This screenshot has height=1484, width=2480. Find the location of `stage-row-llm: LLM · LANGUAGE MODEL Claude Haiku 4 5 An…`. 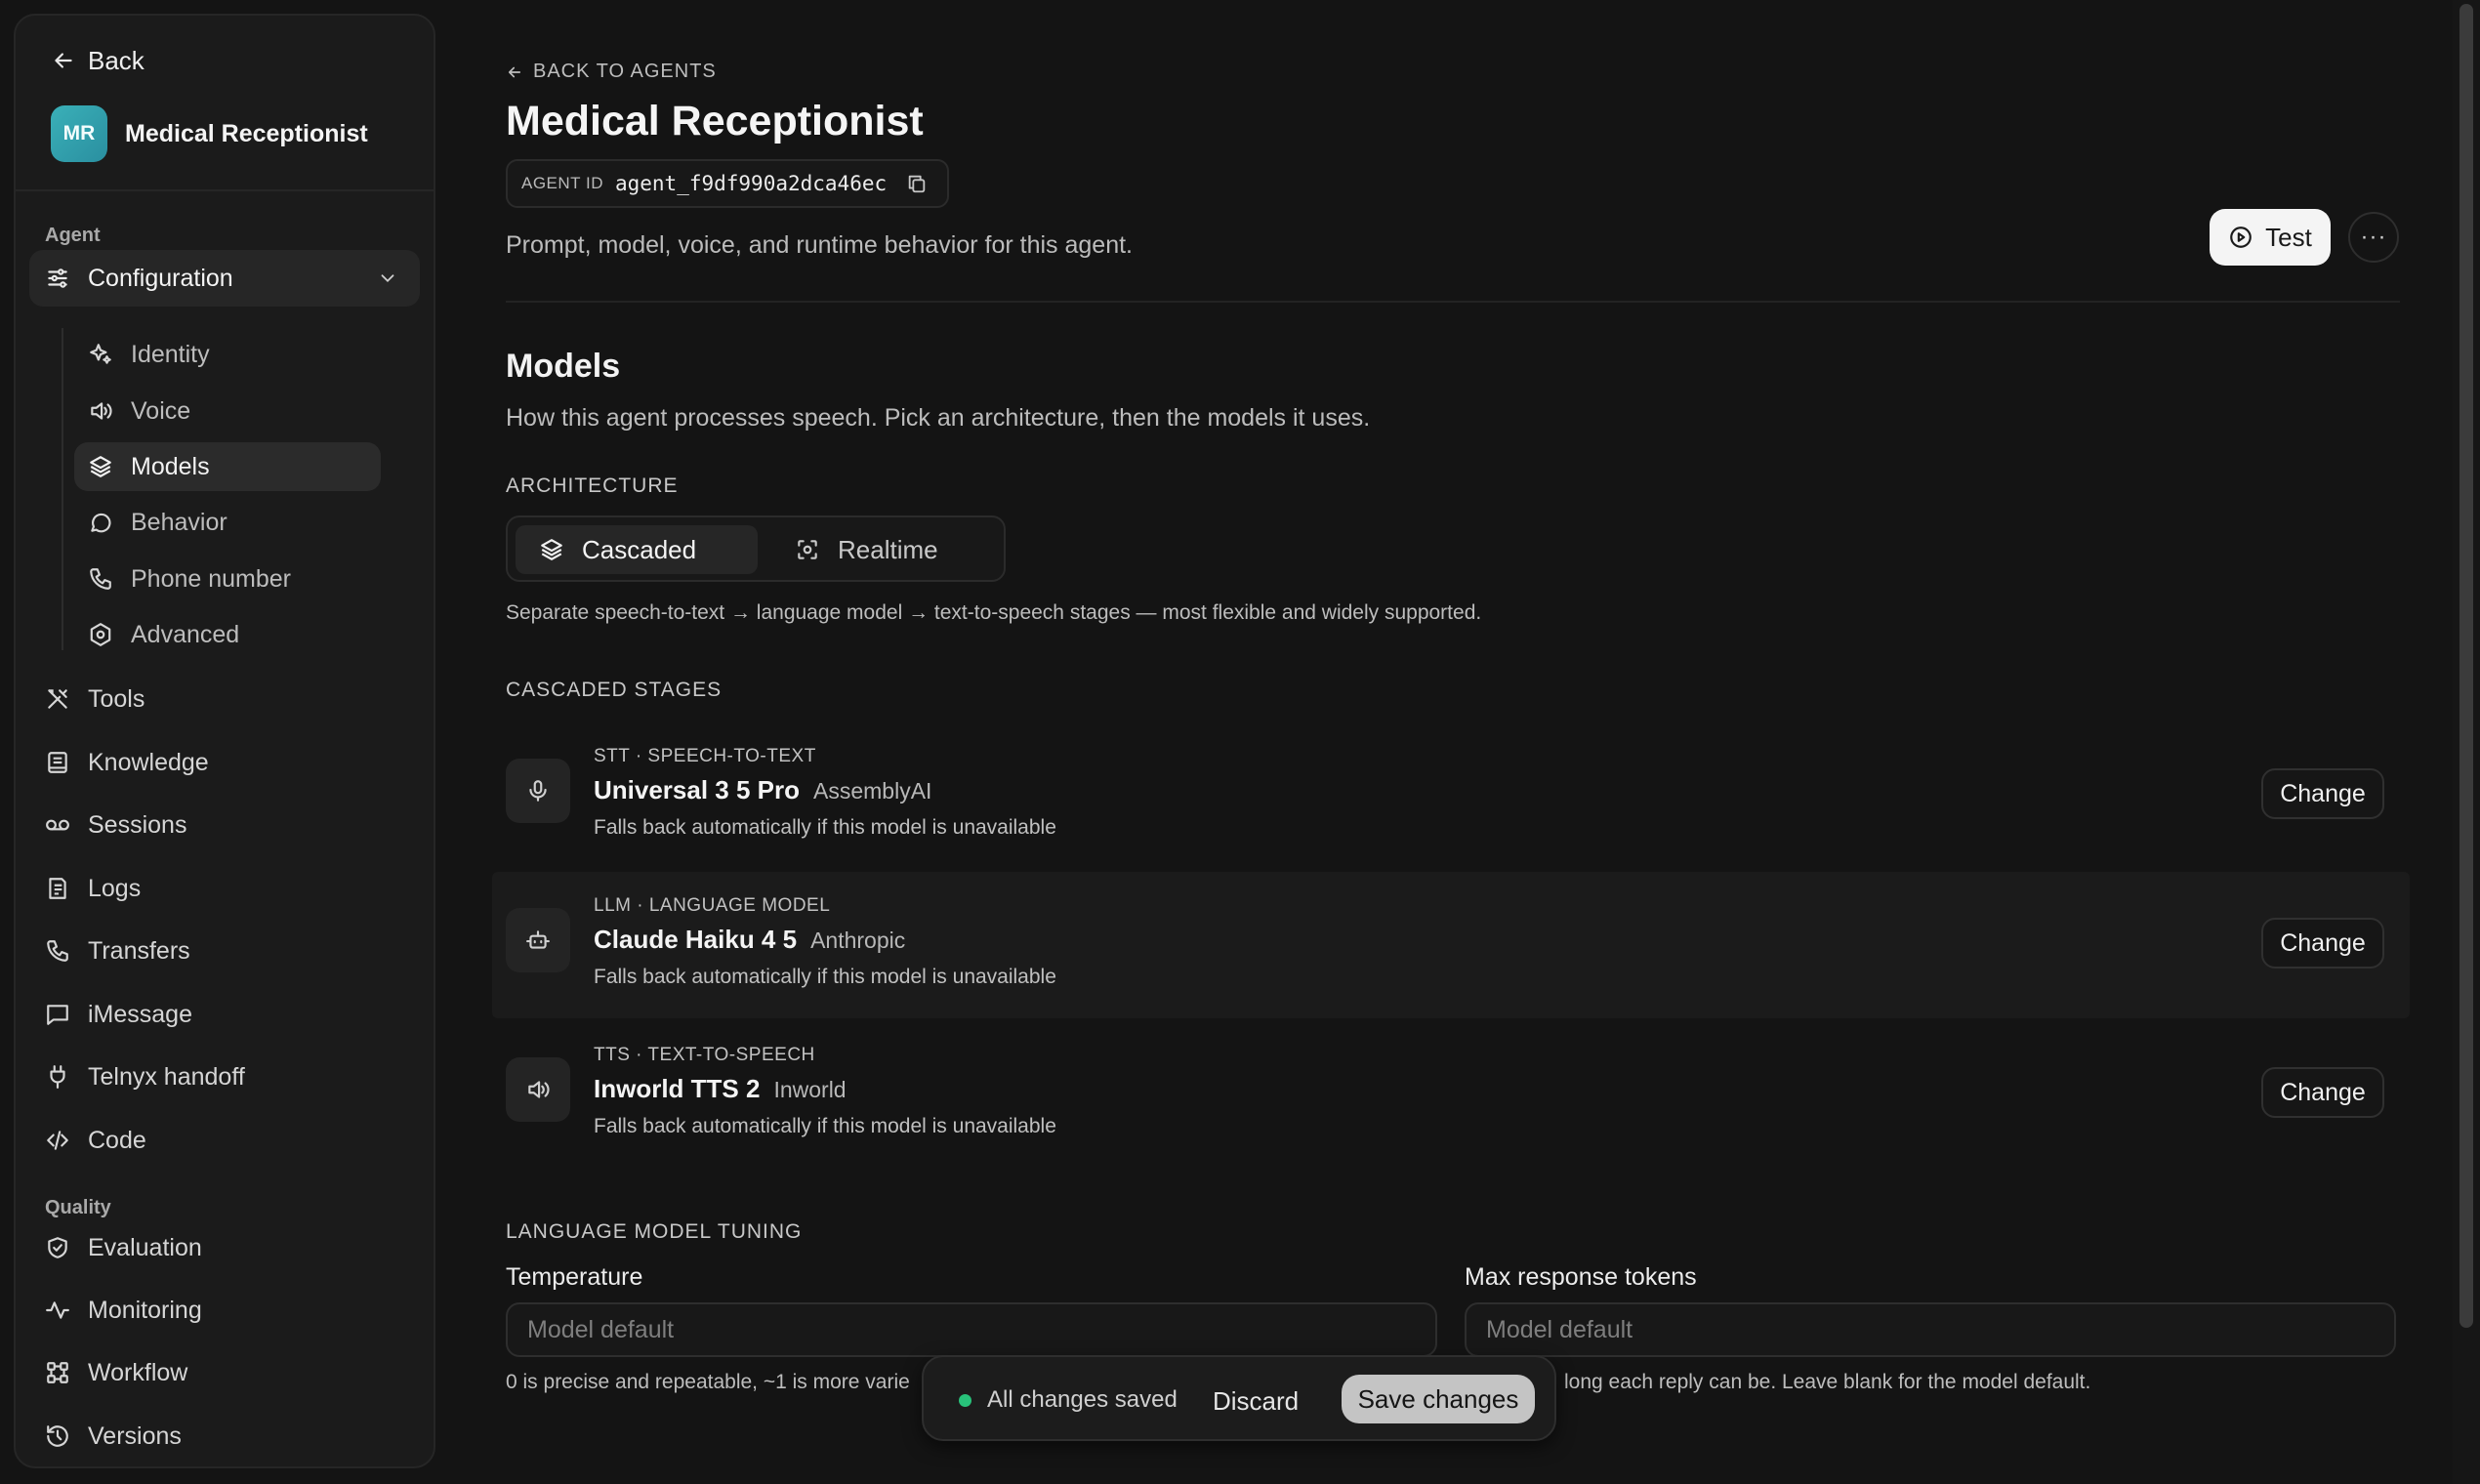

stage-row-llm: LLM · LANGUAGE MODEL Claude Haiku 4 5 An… is located at coordinates (1451, 945).